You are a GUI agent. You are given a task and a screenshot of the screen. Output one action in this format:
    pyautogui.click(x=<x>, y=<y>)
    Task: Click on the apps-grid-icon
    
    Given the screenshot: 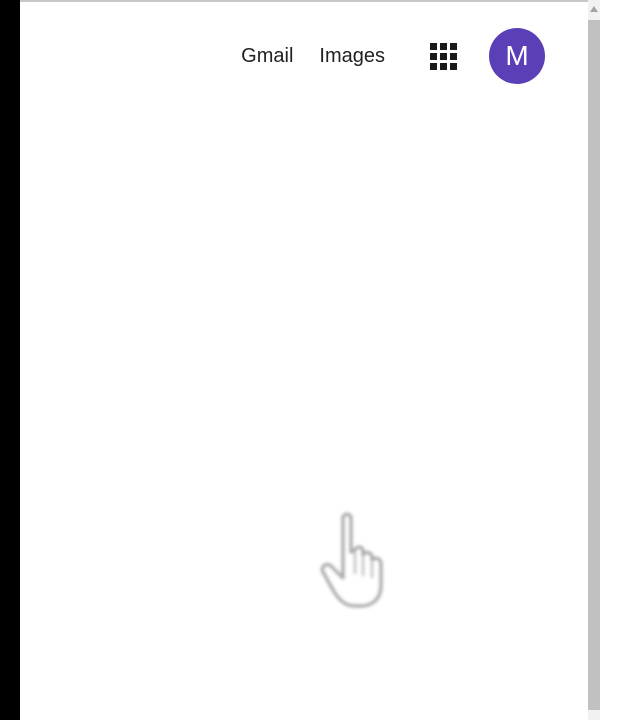 What is the action you would take?
    pyautogui.click(x=443, y=56)
    